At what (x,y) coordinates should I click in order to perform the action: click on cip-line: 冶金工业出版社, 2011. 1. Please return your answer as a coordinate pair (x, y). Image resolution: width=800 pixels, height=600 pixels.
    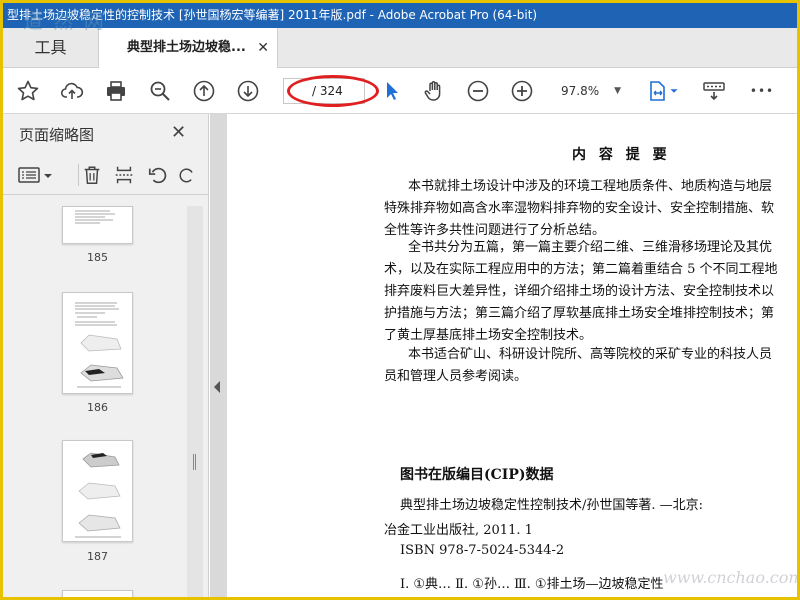
    Looking at the image, I should click on (458, 530).